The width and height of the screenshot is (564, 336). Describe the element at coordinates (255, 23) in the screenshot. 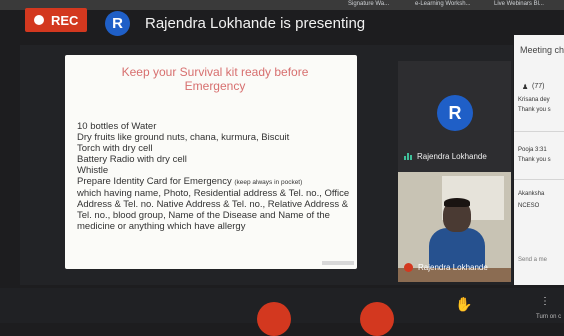

I see `presenting-status: Rajendra Lokhande is presenting` at that location.